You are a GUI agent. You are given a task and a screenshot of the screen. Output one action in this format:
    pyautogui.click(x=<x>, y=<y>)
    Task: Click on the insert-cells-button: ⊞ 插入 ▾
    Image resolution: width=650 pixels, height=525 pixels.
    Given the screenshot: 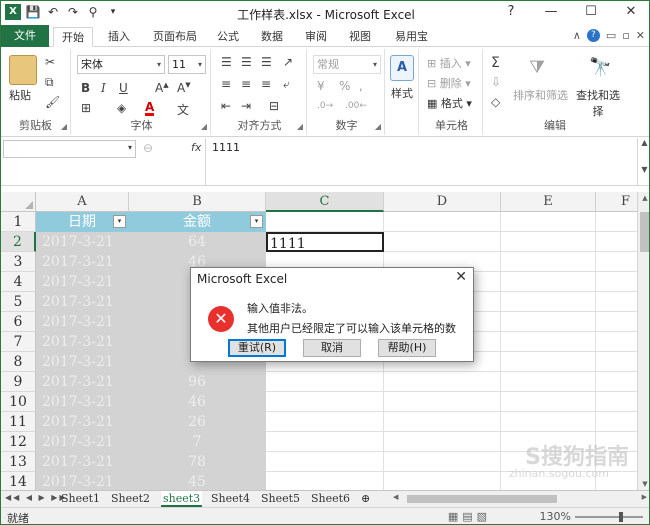 What is the action you would take?
    pyautogui.click(x=449, y=63)
    